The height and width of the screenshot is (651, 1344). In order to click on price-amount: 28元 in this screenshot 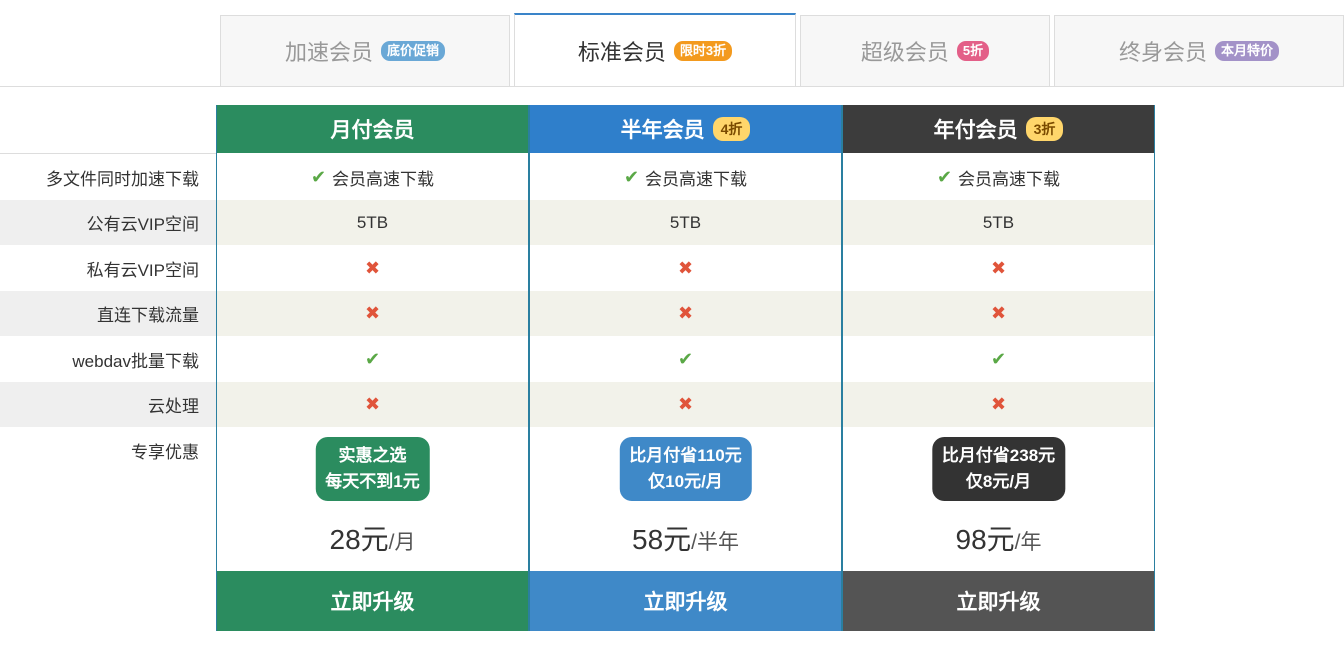, I will do `click(359, 539)`.